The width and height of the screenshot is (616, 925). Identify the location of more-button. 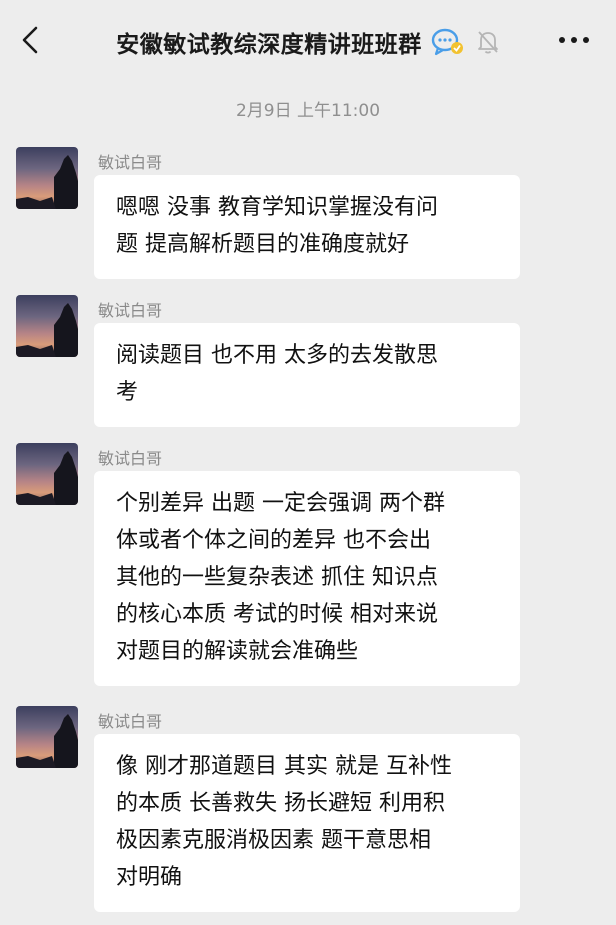
(574, 40).